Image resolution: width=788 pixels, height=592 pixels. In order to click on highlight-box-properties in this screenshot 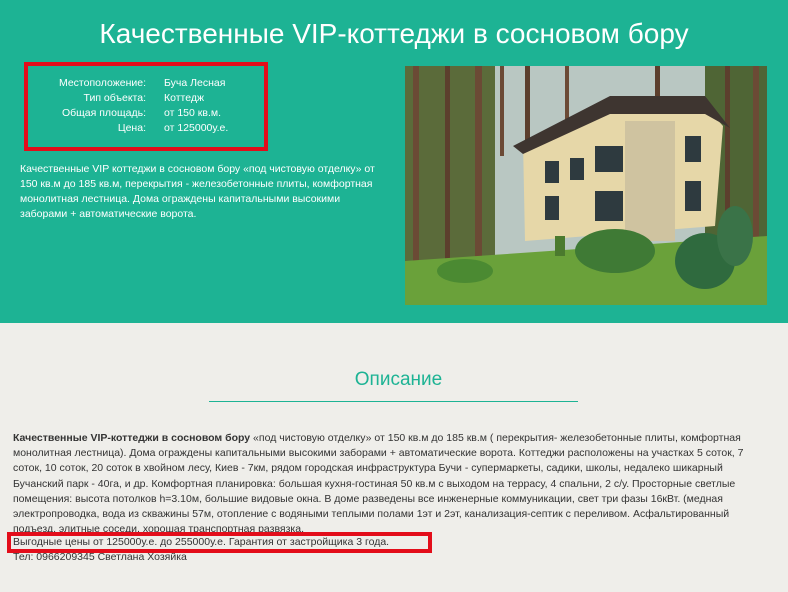, I will do `click(146, 106)`.